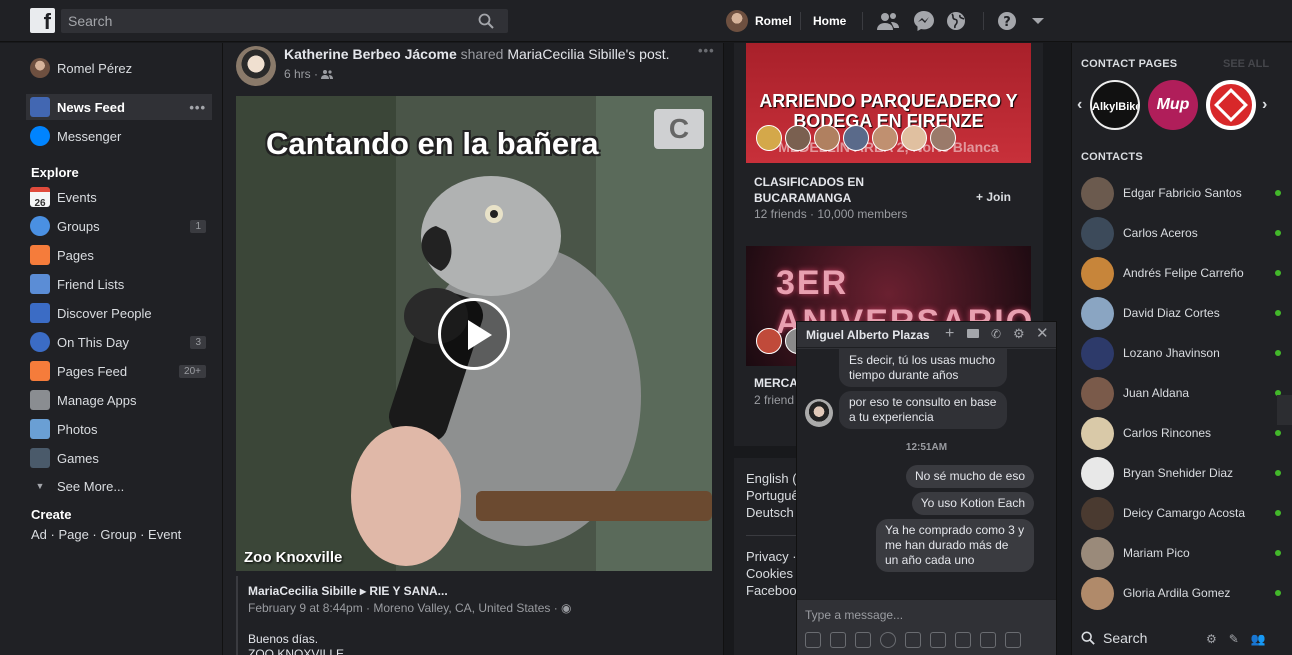 This screenshot has width=1292, height=655. Describe the element at coordinates (1181, 353) in the screenshot. I see `contact-item: Lozano Jhavinson` at that location.